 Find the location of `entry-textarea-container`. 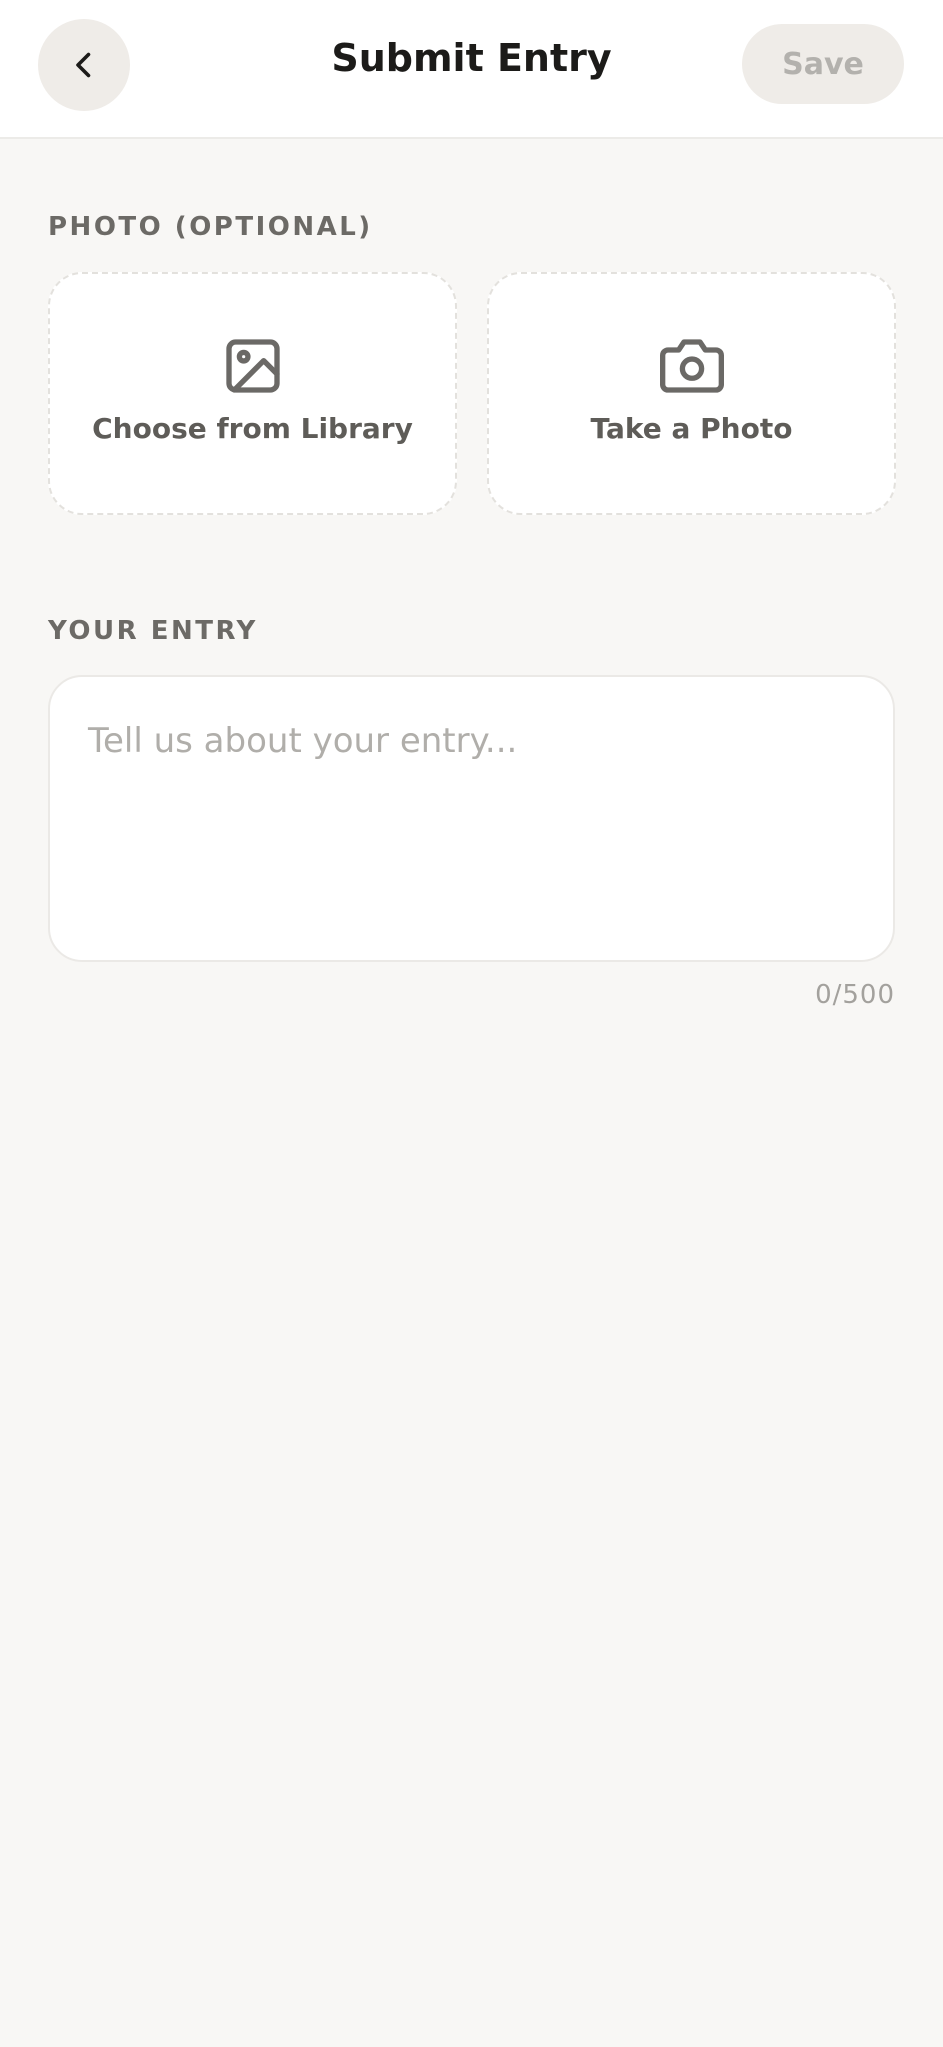

entry-textarea-container is located at coordinates (471, 818).